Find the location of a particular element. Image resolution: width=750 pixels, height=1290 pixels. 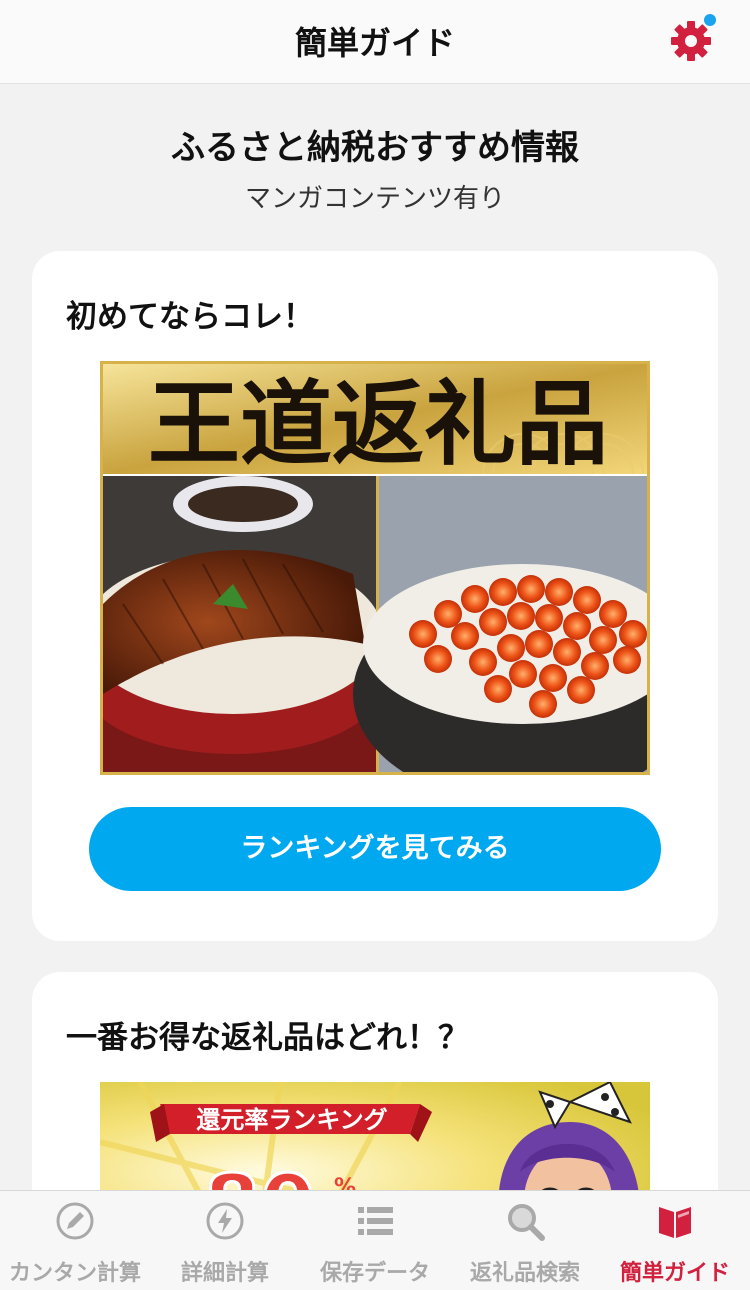

notification-dot is located at coordinates (710, 20).